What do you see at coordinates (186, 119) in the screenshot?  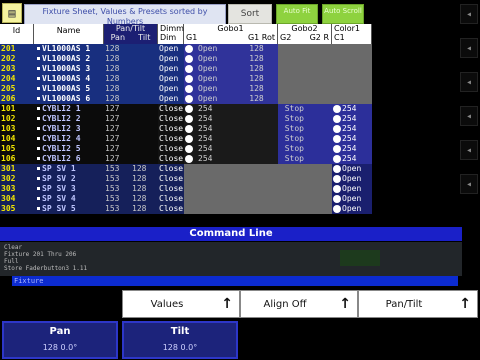 I see `table-row: 102 CYBLI2 2 127 Close 254 Stop 254` at bounding box center [186, 119].